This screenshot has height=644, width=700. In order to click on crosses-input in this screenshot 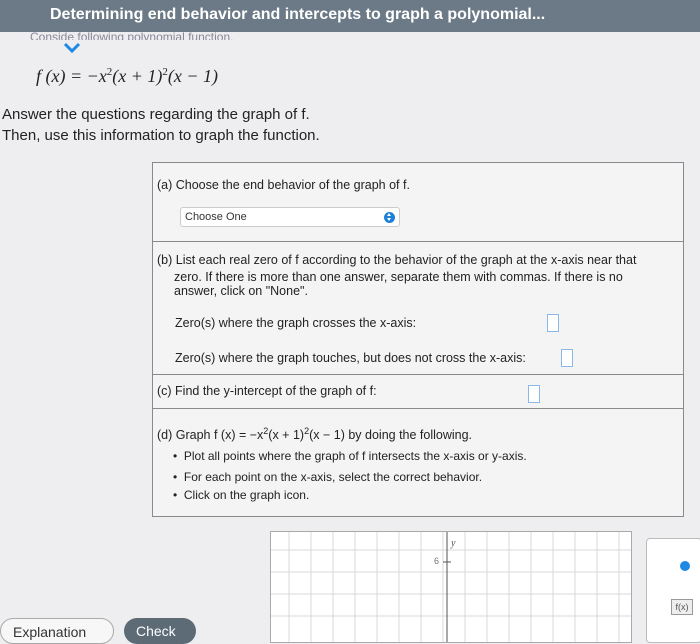, I will do `click(553, 323)`.